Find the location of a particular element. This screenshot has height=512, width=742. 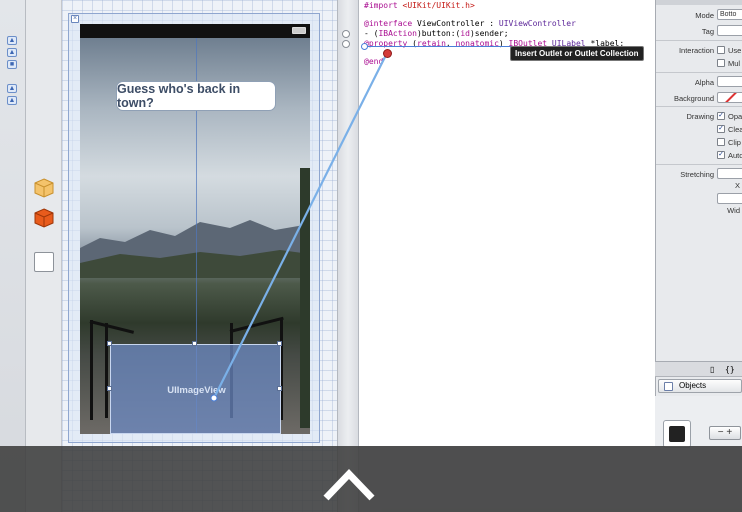

image-view-label: UIImageView is located at coordinates (196, 390).